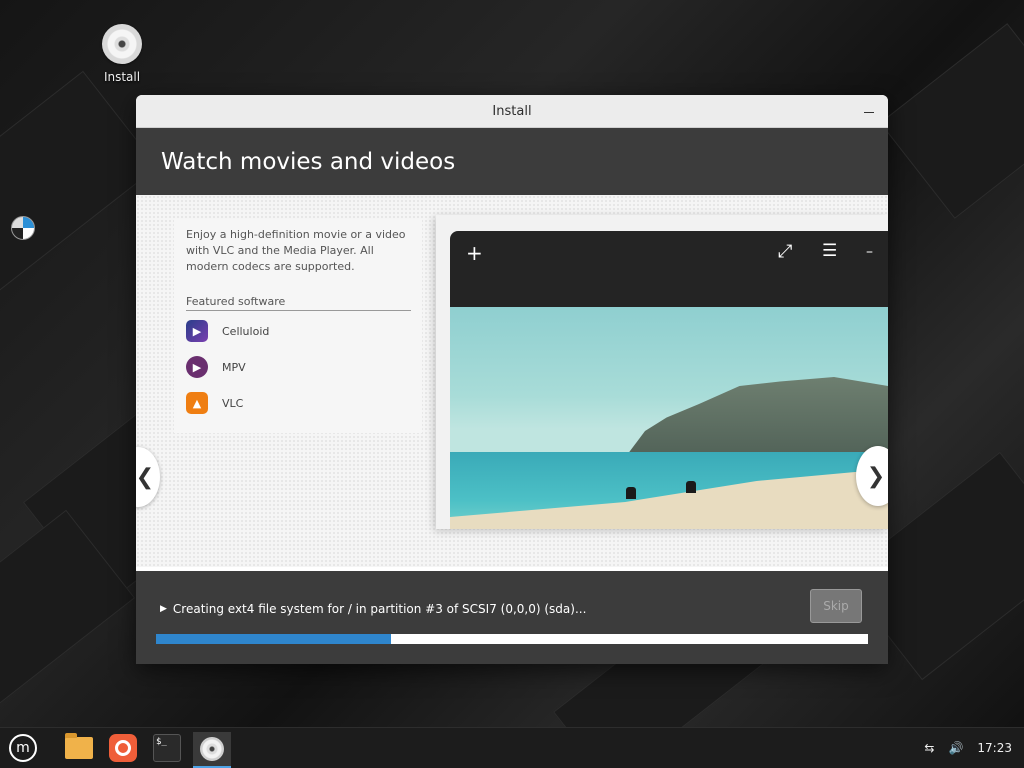 Image resolution: width=1024 pixels, height=768 pixels. Describe the element at coordinates (512, 639) in the screenshot. I see `install-progress-bar` at that location.